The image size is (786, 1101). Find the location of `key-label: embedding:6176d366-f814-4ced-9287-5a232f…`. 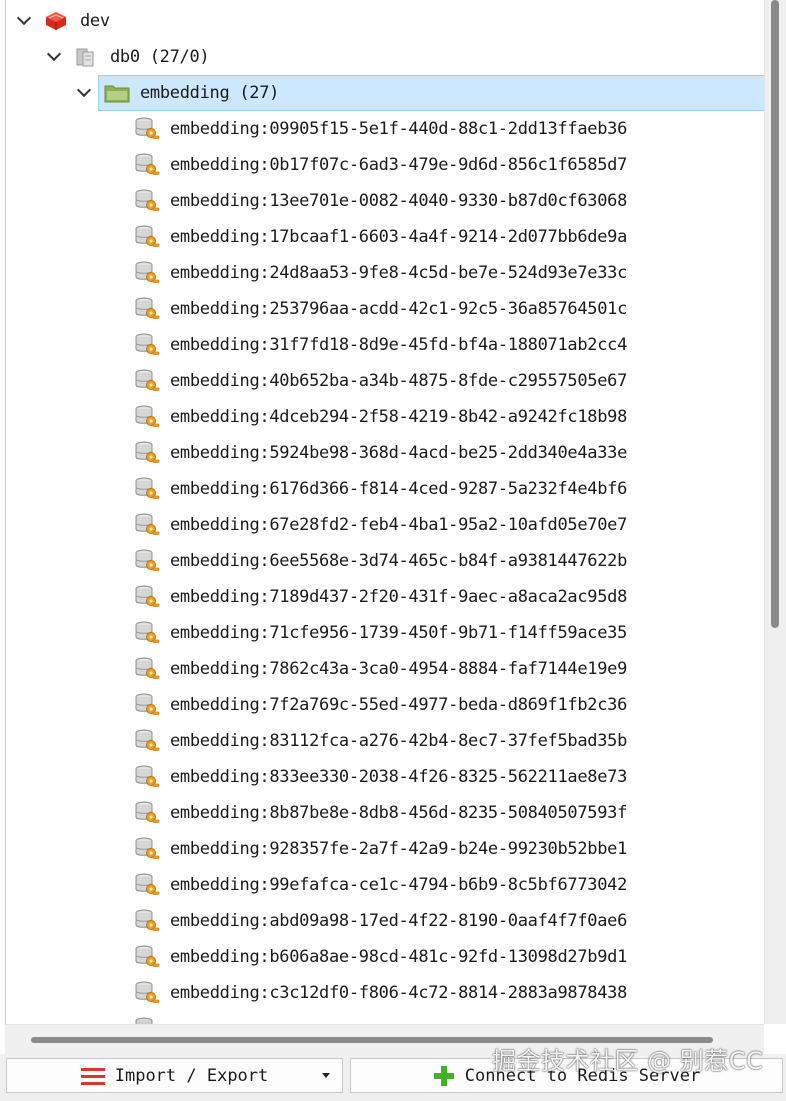

key-label: embedding:6176d366-f814-4ced-9287-5a232f… is located at coordinates (399, 489).